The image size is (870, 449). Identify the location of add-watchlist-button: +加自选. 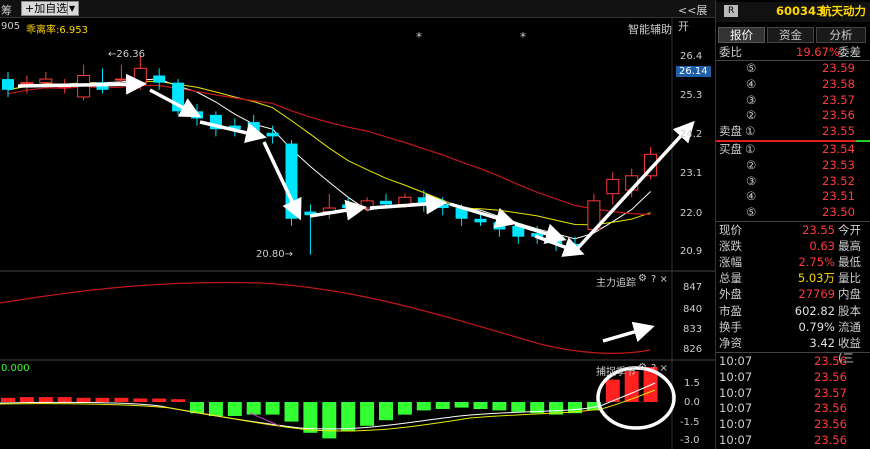
(46, 8).